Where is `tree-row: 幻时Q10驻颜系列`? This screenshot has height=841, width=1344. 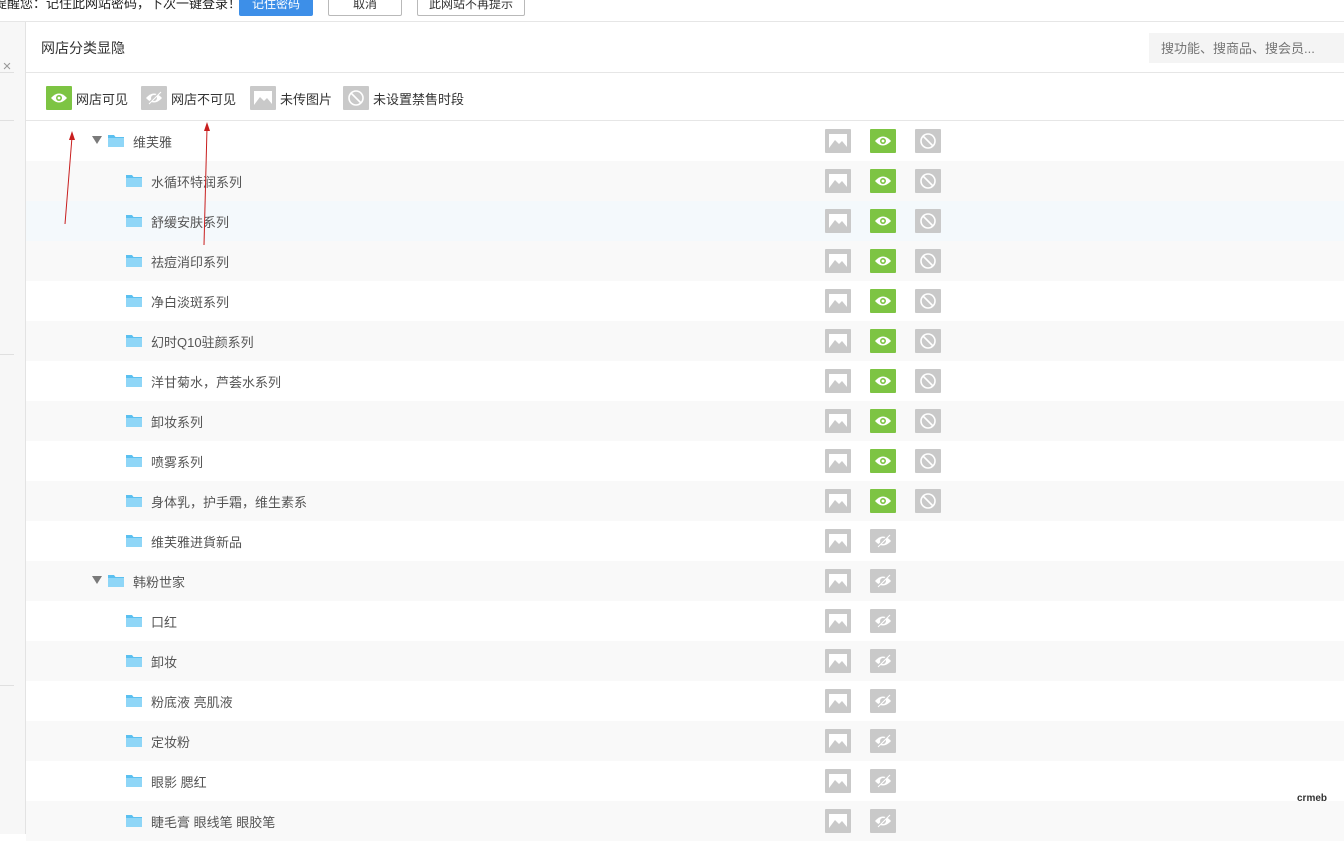
tree-row: 幻时Q10驻颜系列 is located at coordinates (685, 341).